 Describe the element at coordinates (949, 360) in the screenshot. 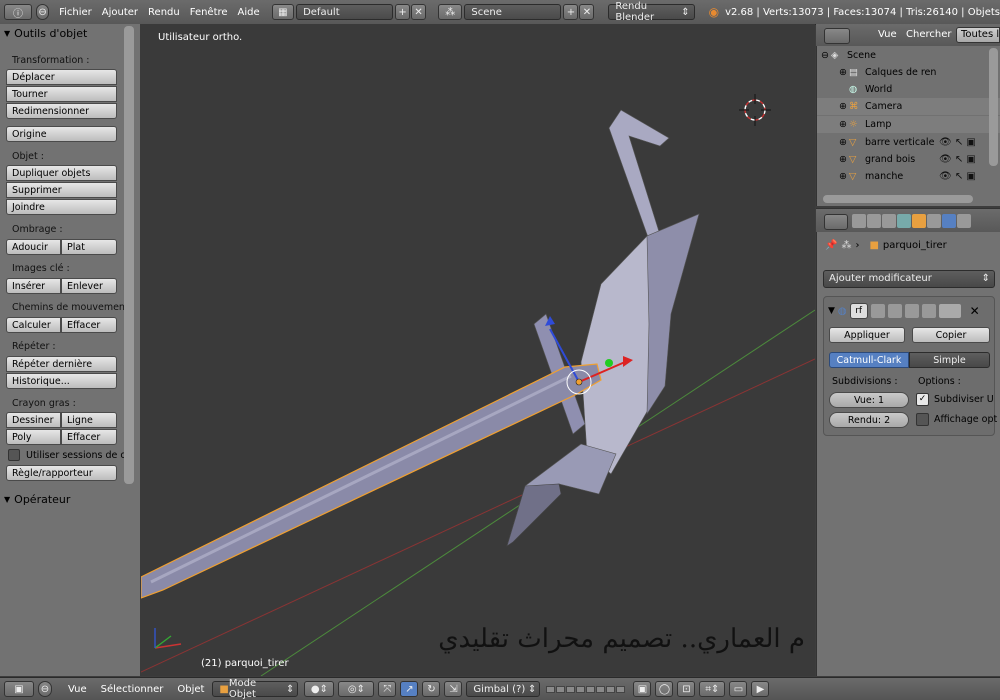

I see `simple-tab: Simple` at that location.